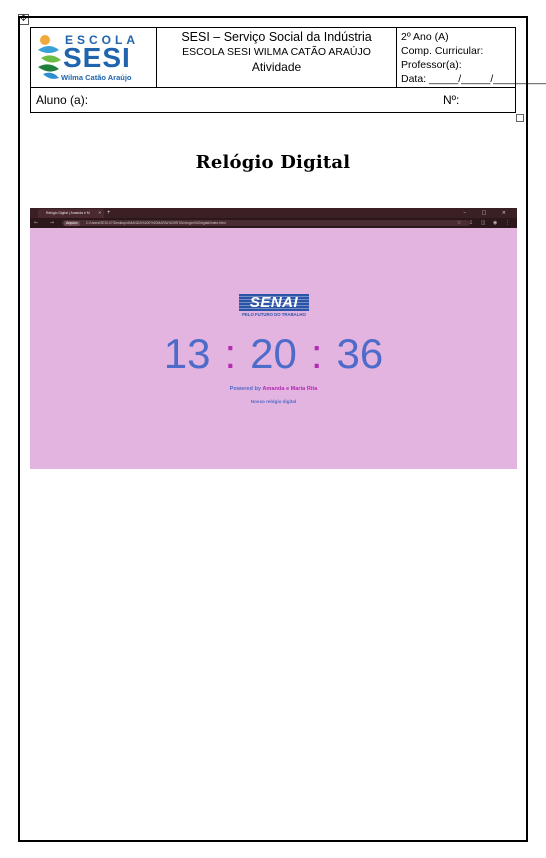  Describe the element at coordinates (274, 314) in the screenshot. I see `senai-tagline: PELO FUTURO DO TRABALHO` at that location.